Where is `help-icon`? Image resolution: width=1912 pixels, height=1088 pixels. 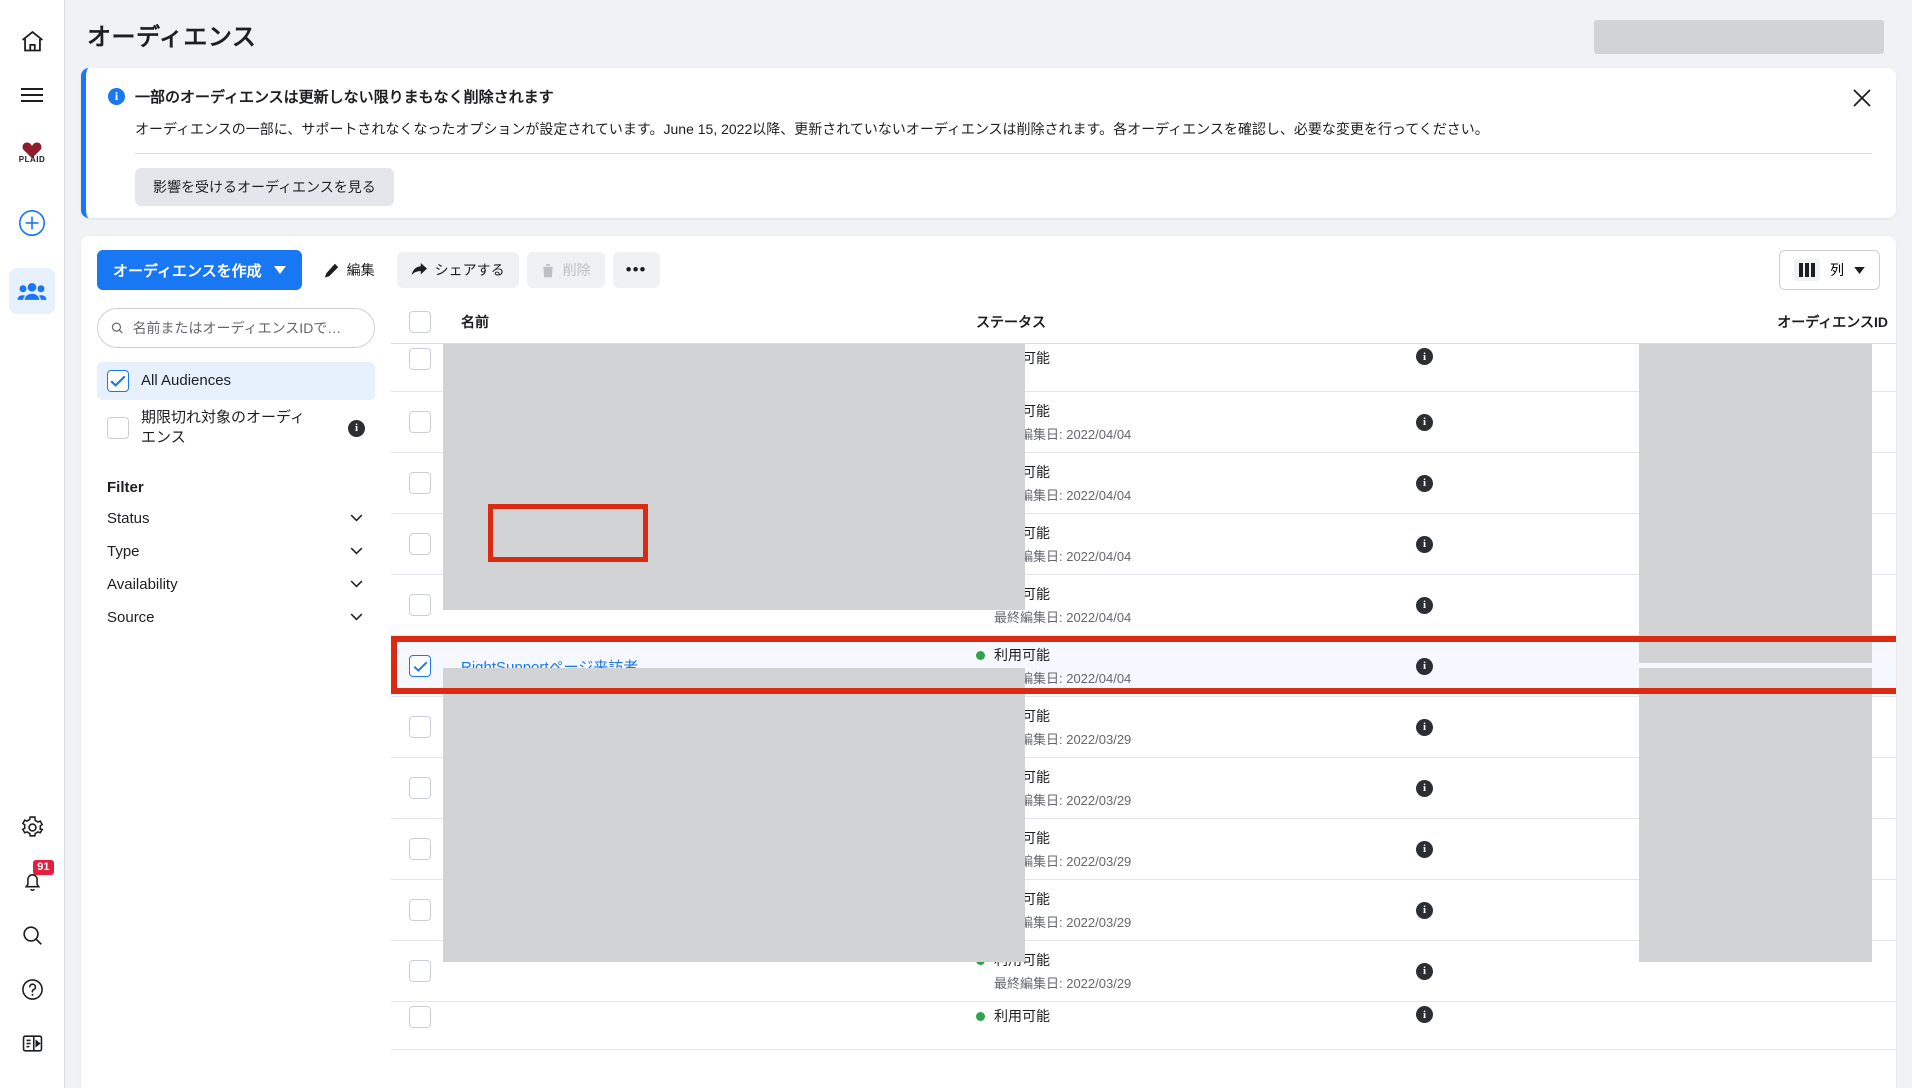 help-icon is located at coordinates (33, 989).